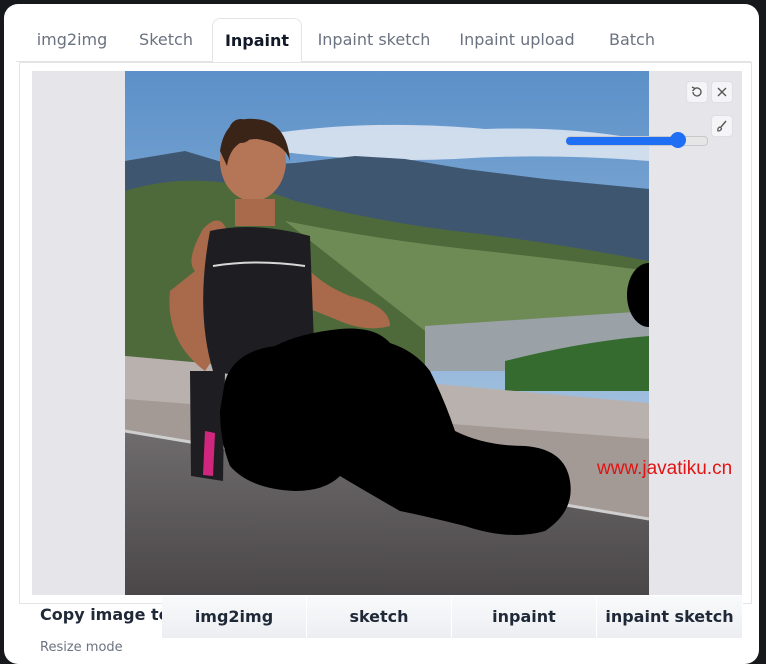  Describe the element at coordinates (81, 647) in the screenshot. I see `resize-mode-label: Resize mode` at that location.